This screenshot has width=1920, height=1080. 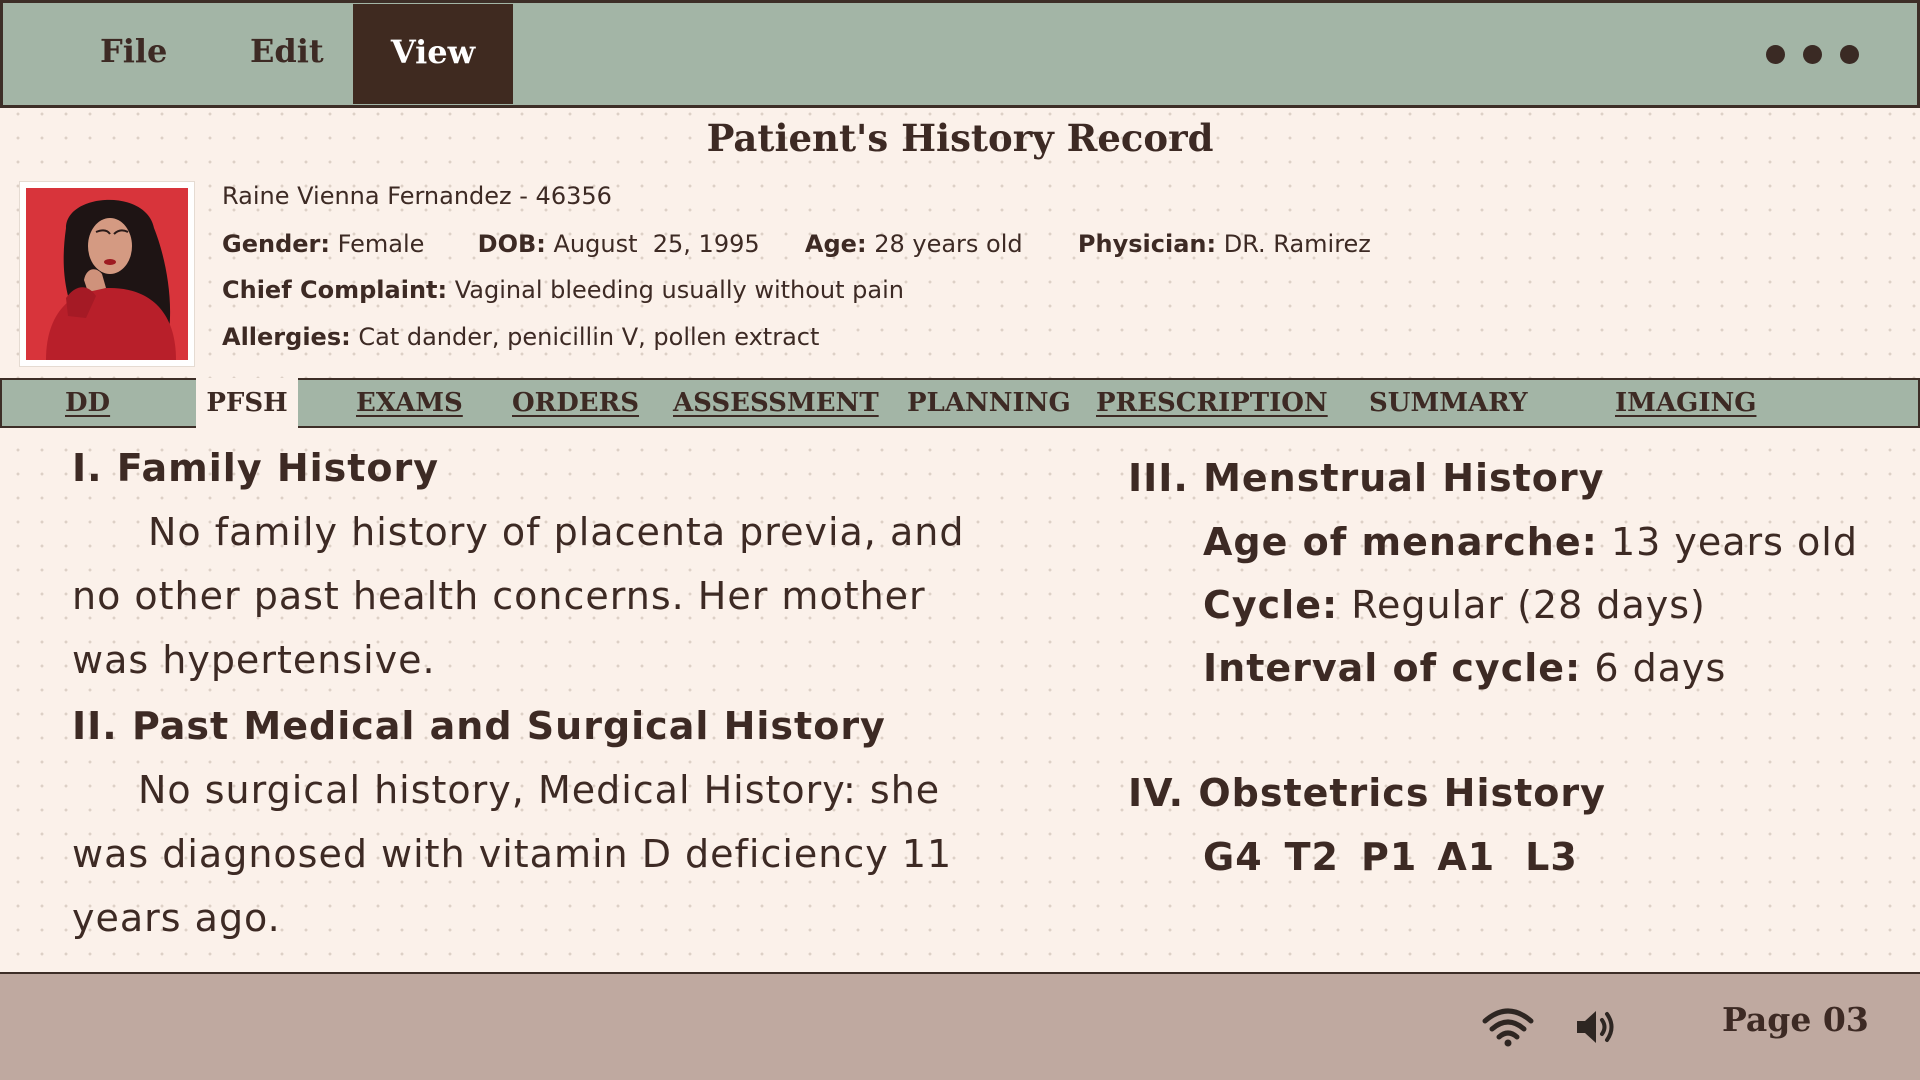 What do you see at coordinates (575, 403) in the screenshot?
I see `tab-orders: ORDERS` at bounding box center [575, 403].